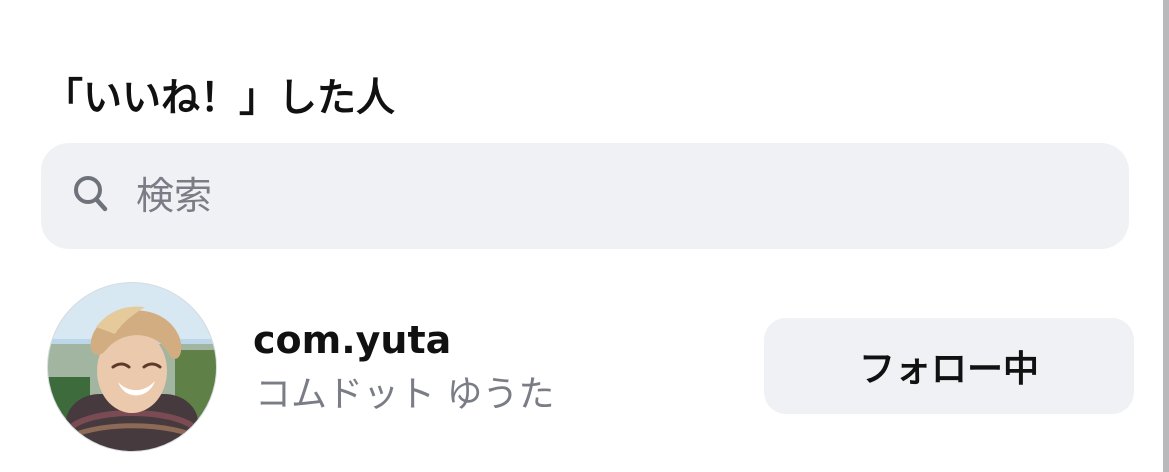 This screenshot has width=1169, height=472. What do you see at coordinates (132, 367) in the screenshot?
I see `avatar` at bounding box center [132, 367].